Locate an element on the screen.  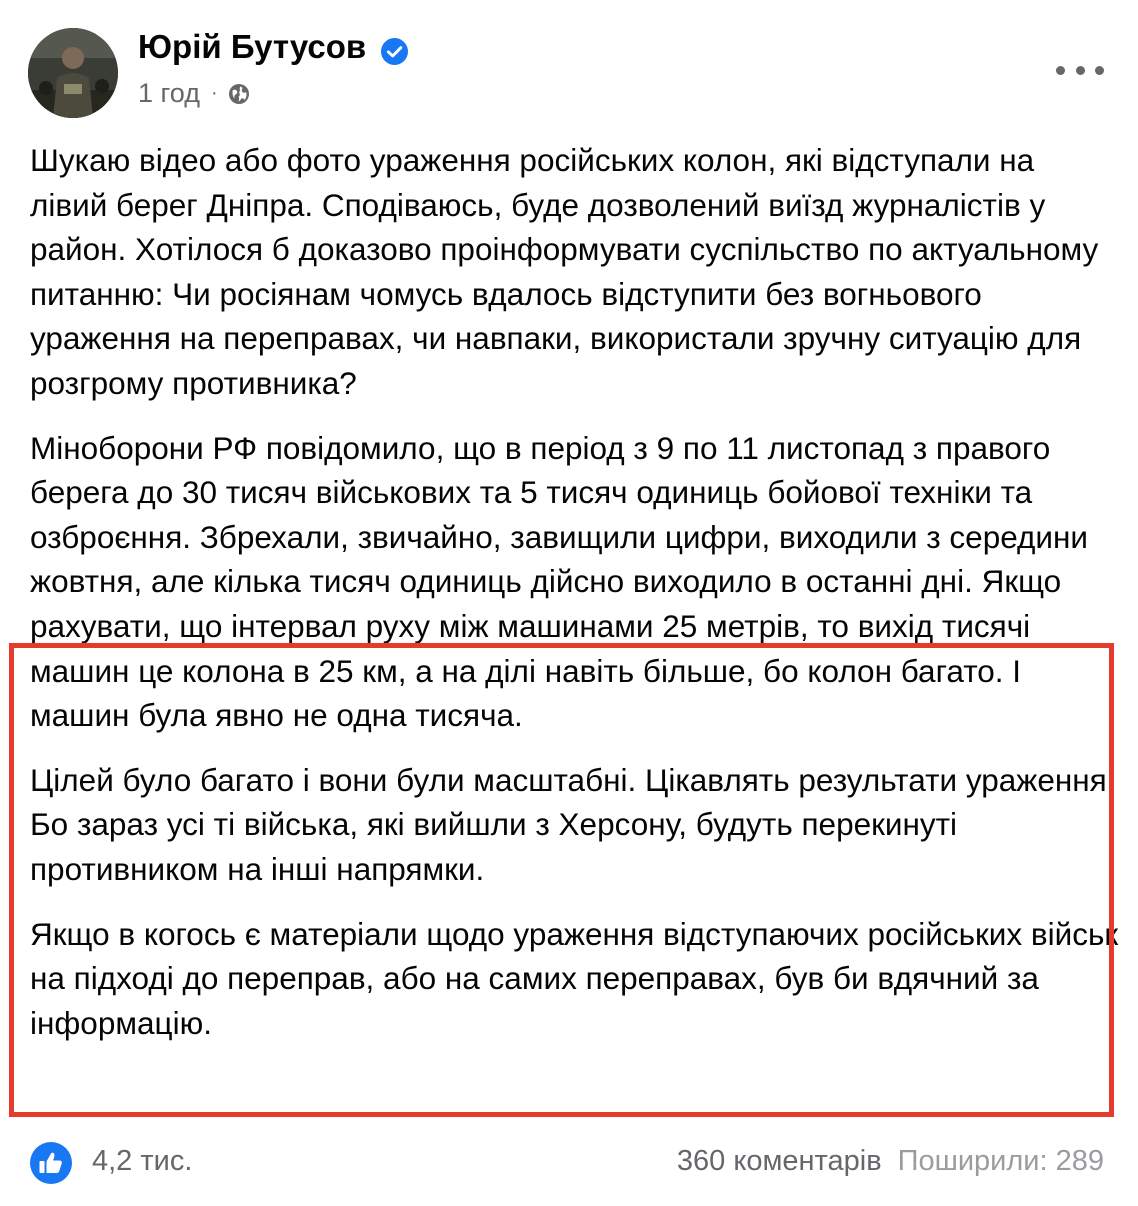
author-avatar is located at coordinates (73, 73).